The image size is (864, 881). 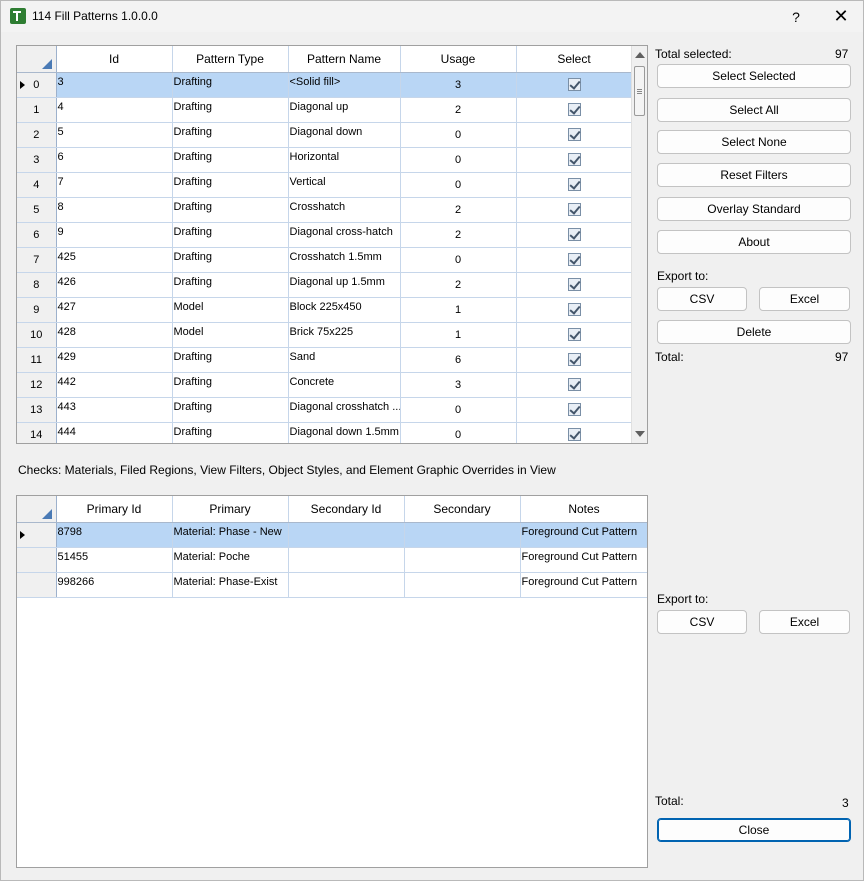 I want to click on pattern-row: 3 6 Drafting Horizontal 0, so click(x=325, y=160).